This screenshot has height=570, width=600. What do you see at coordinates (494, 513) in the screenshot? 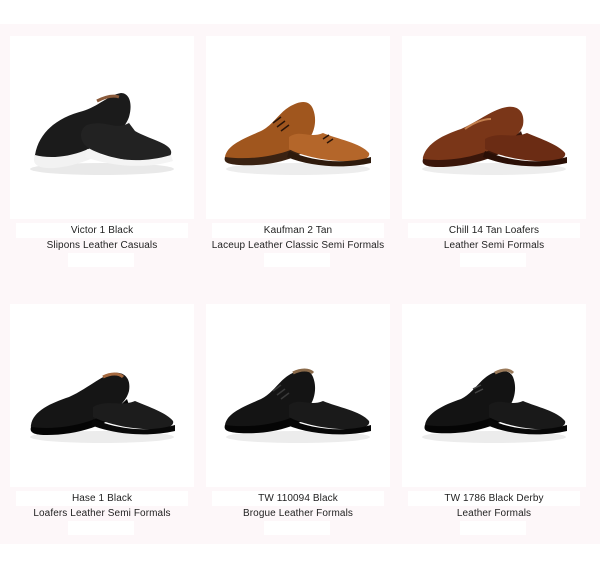
I see `product-description: Leather Formals` at bounding box center [494, 513].